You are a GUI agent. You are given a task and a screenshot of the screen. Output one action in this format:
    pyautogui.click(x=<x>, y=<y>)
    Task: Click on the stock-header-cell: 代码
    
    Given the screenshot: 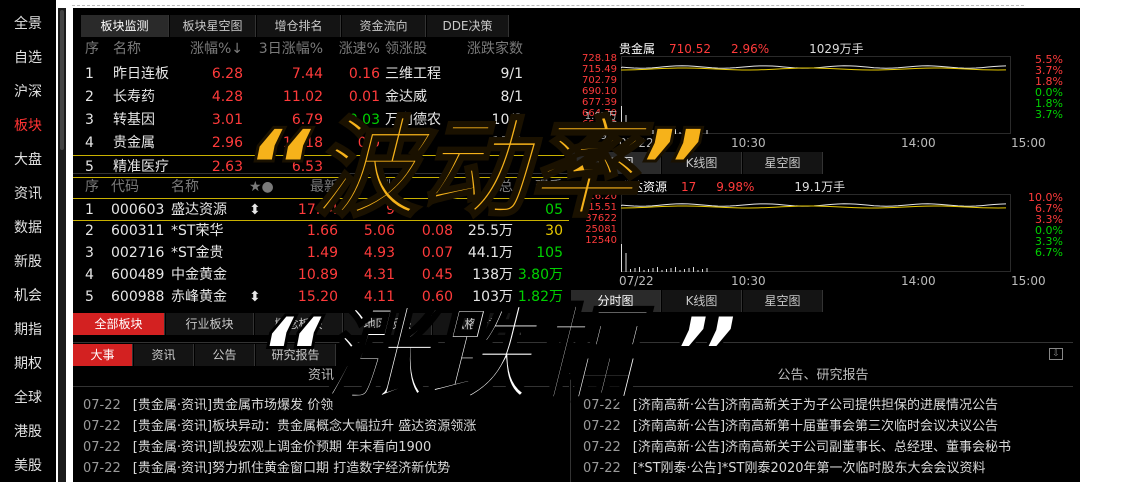 What is the action you would take?
    pyautogui.click(x=141, y=187)
    